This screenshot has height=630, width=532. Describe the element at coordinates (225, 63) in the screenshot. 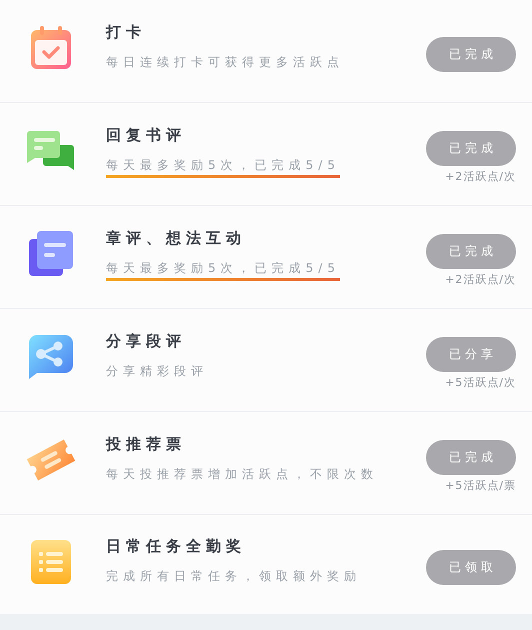

I see `task-description: 每日连续打卡可获得更多活跃点` at that location.